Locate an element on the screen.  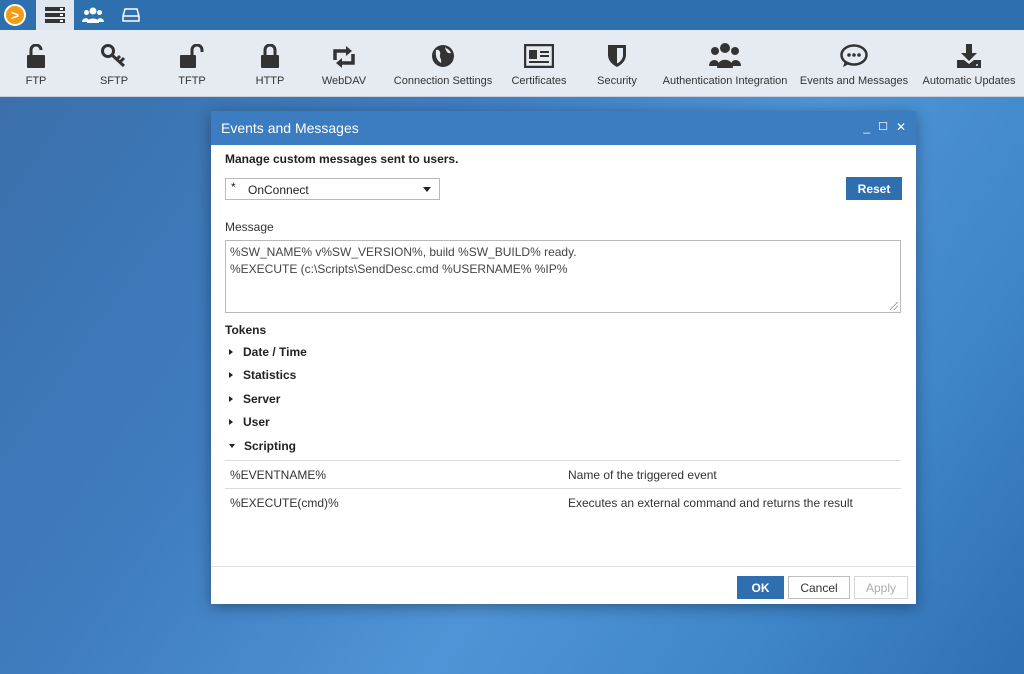
toolbar-webdav: WebDAV is located at coordinates (344, 63).